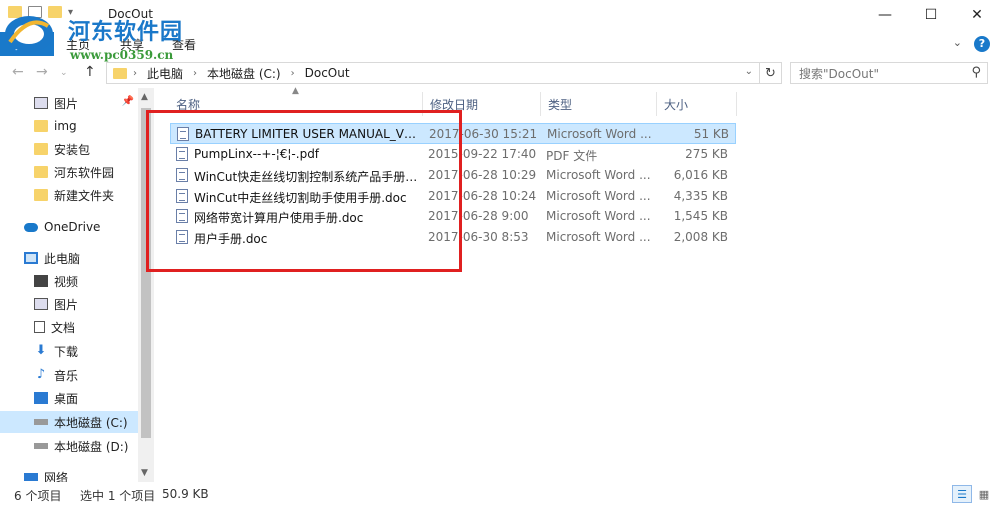 This screenshot has height=506, width=1000. What do you see at coordinates (42, 72) in the screenshot?
I see `forward-icon: →` at bounding box center [42, 72].